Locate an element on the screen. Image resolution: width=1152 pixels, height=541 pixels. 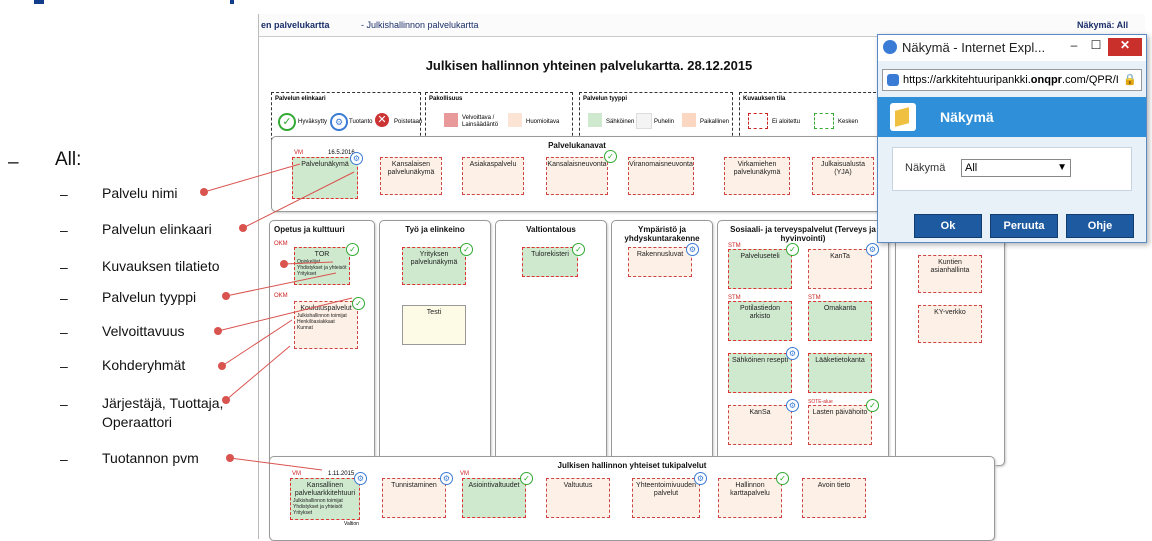
url-suffix: .com/QPR/I is located at coordinates (1090, 80).